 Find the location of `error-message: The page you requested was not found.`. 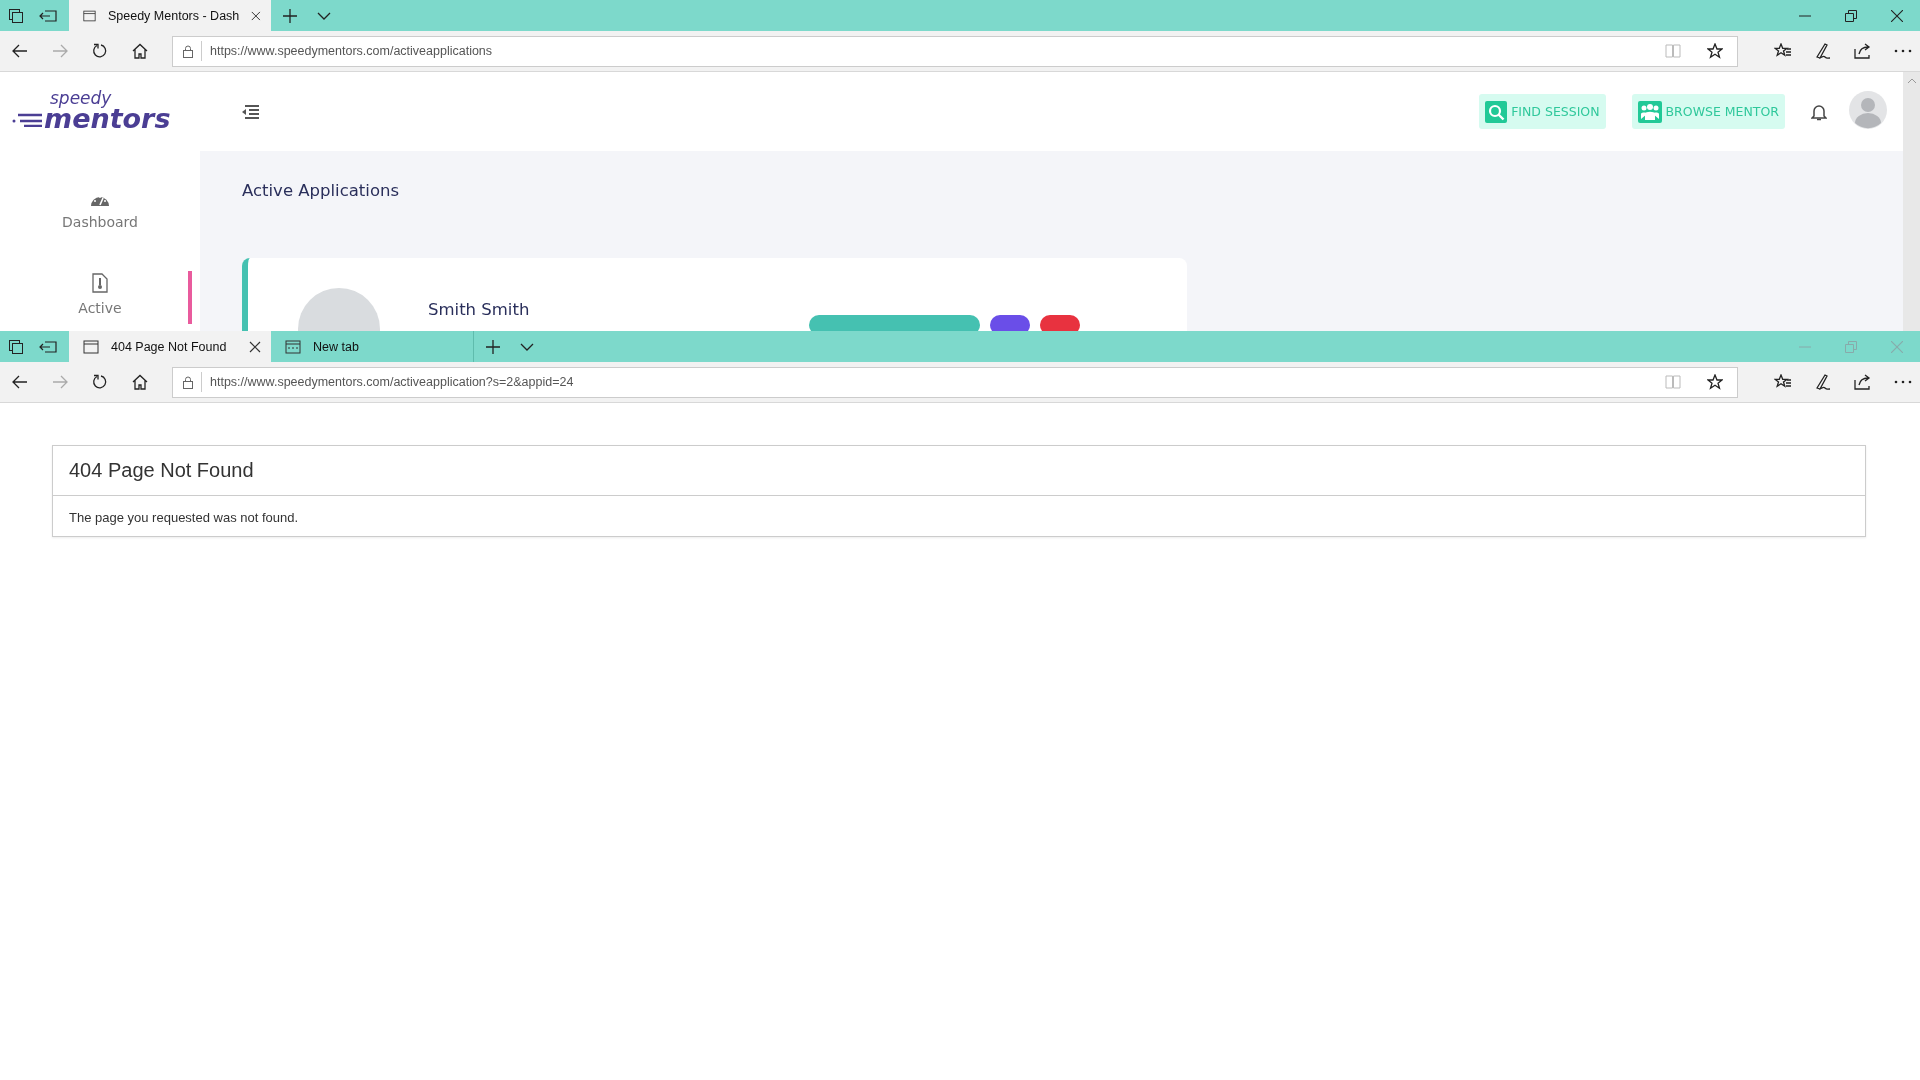

error-message: The page you requested was not found. is located at coordinates (184, 518).